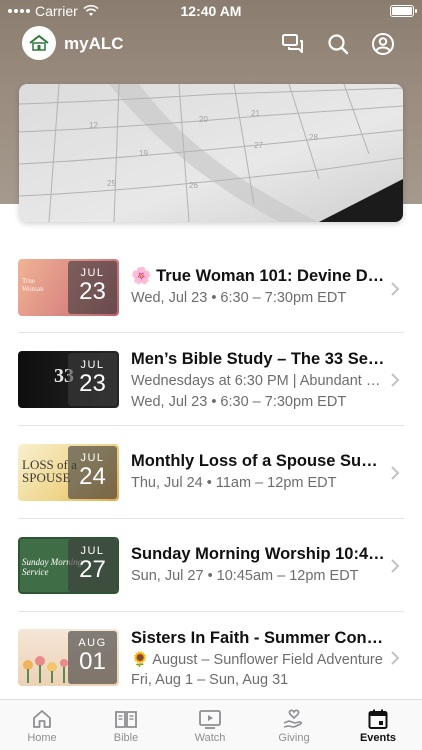 The width and height of the screenshot is (422, 750). What do you see at coordinates (126, 738) in the screenshot?
I see `tab-bible-label: Bible` at bounding box center [126, 738].